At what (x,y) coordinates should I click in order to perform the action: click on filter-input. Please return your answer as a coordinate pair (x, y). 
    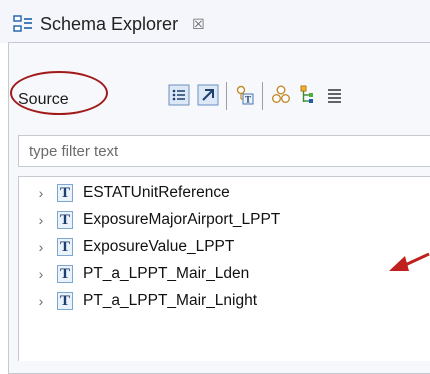
    Looking at the image, I should click on (224, 151).